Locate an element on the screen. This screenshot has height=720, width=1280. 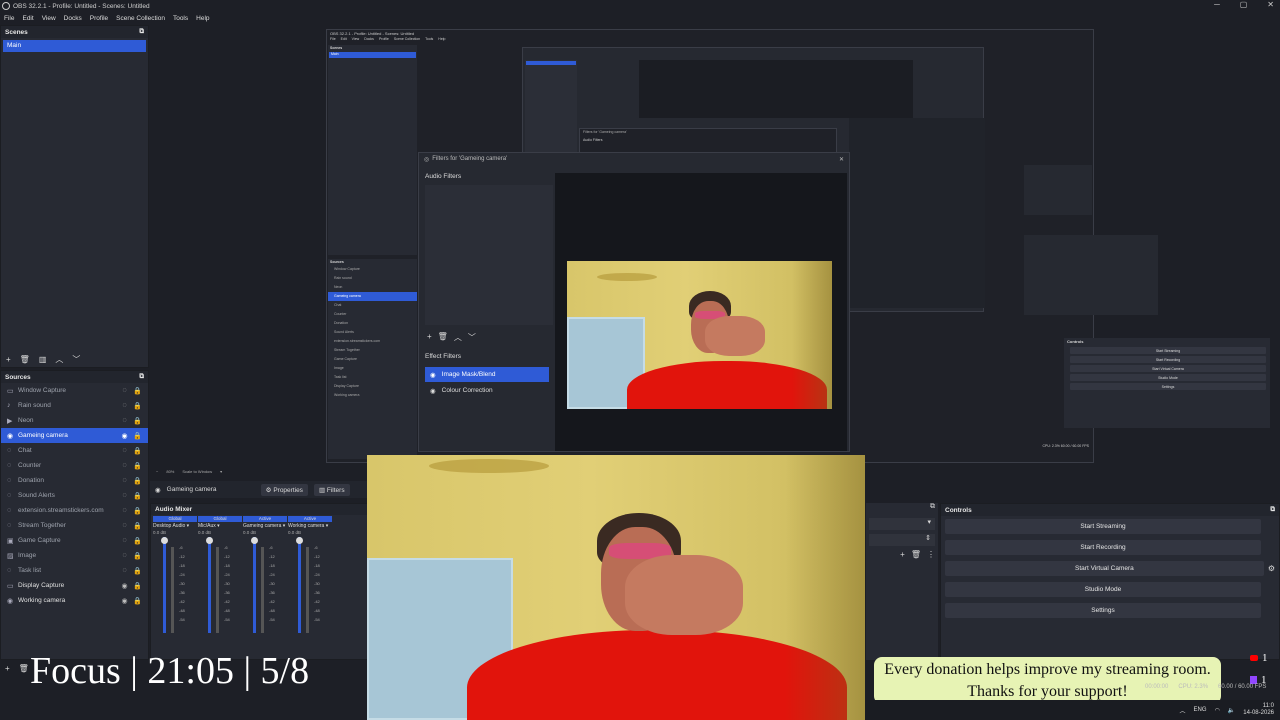
add-icon: + is located at coordinates (902, 554).